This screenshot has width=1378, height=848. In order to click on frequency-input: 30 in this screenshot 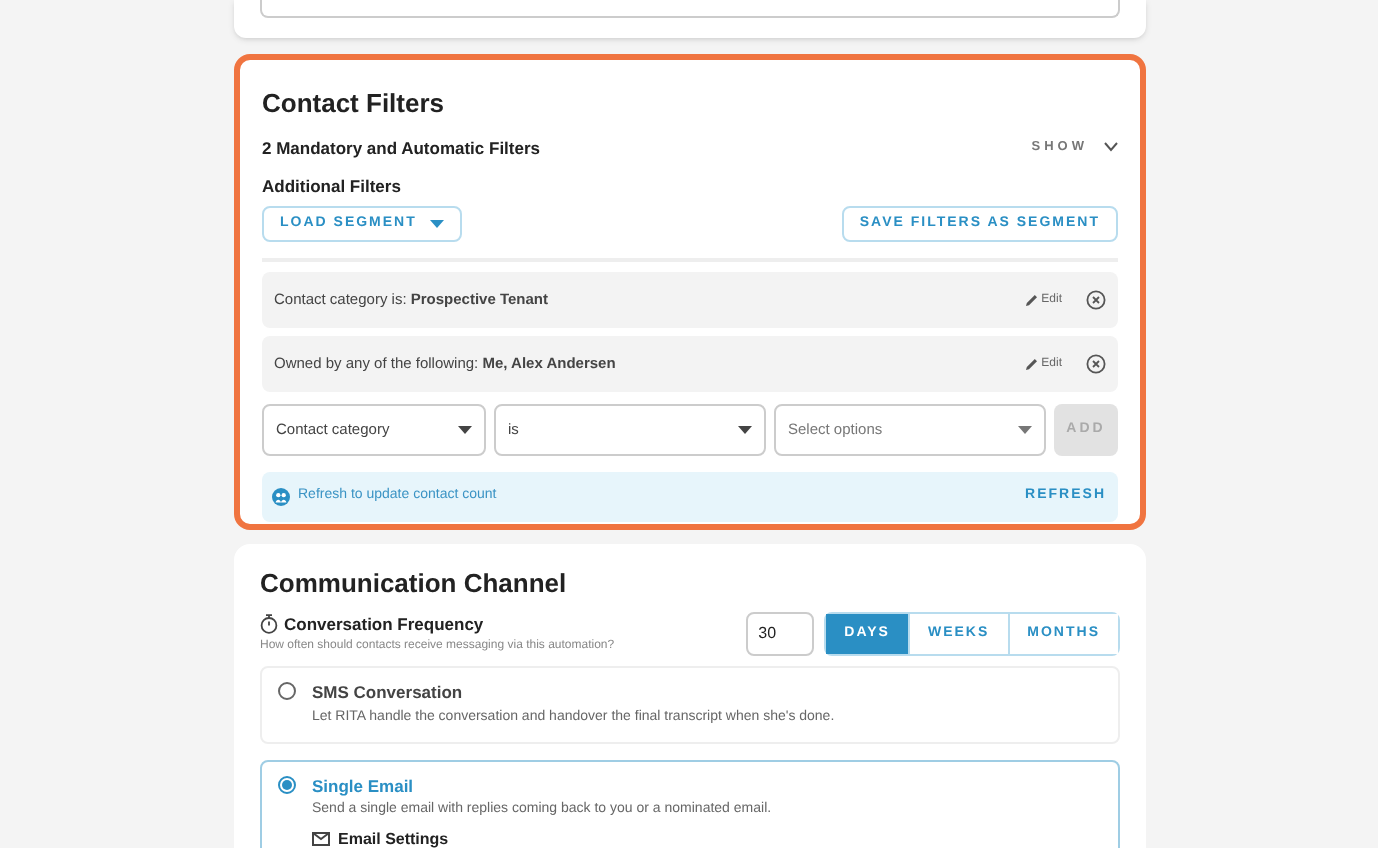, I will do `click(780, 633)`.